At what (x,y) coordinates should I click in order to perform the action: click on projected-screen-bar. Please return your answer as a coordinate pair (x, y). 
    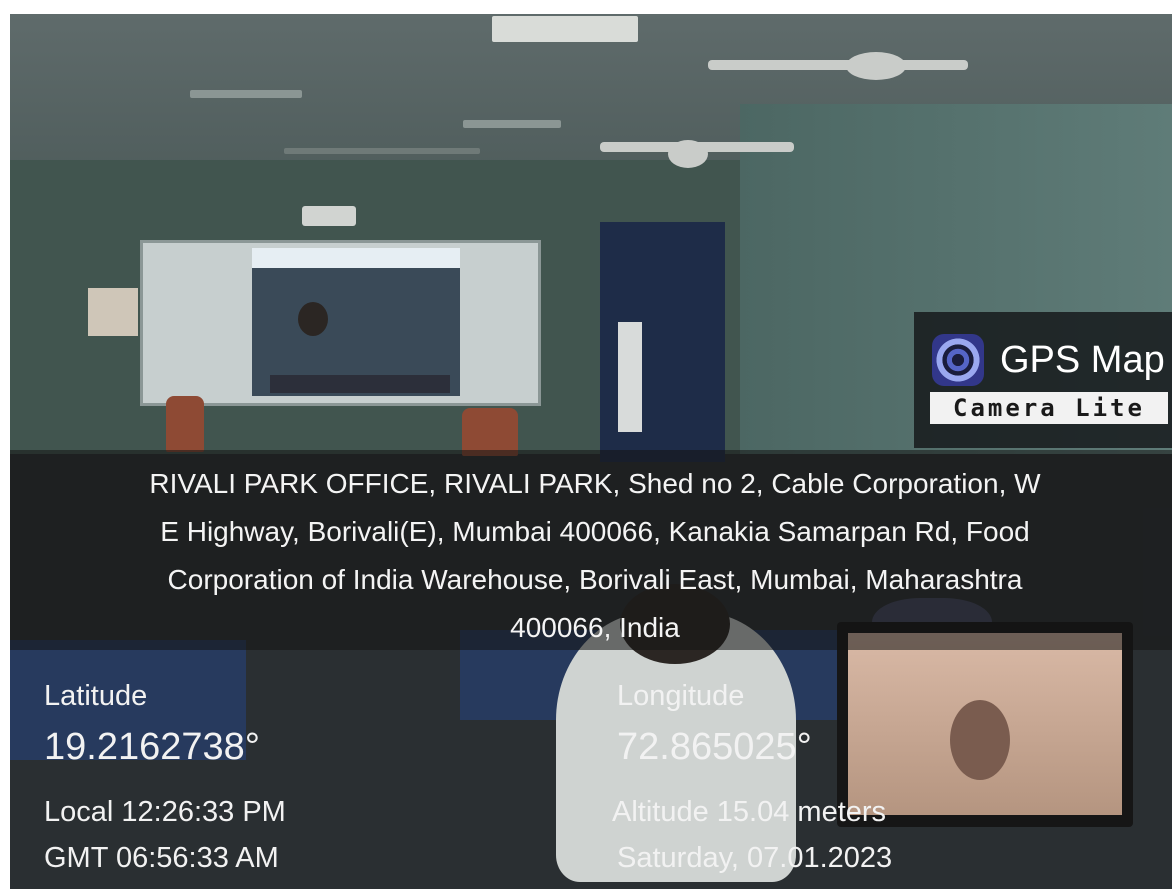
    Looking at the image, I should click on (356, 258).